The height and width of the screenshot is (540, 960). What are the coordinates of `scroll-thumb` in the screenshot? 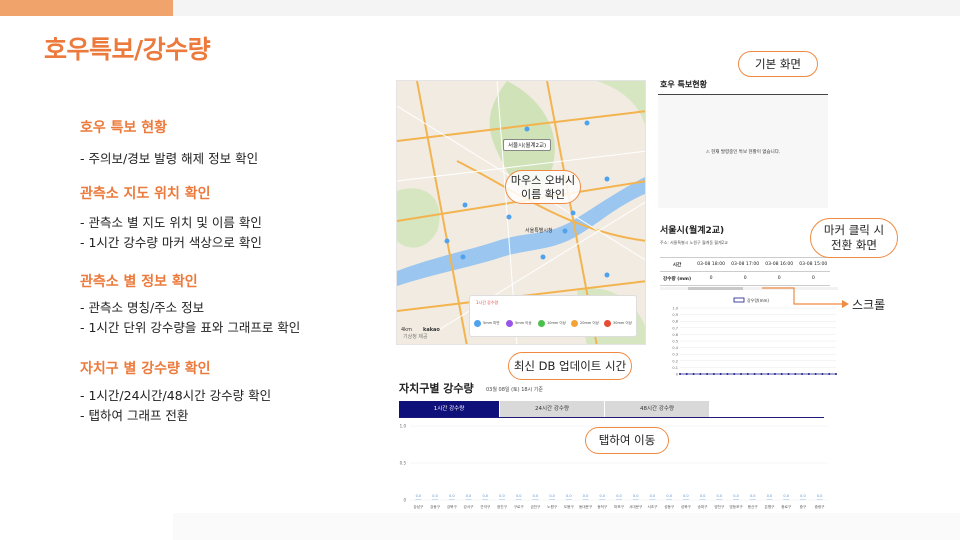 It's located at (715, 288).